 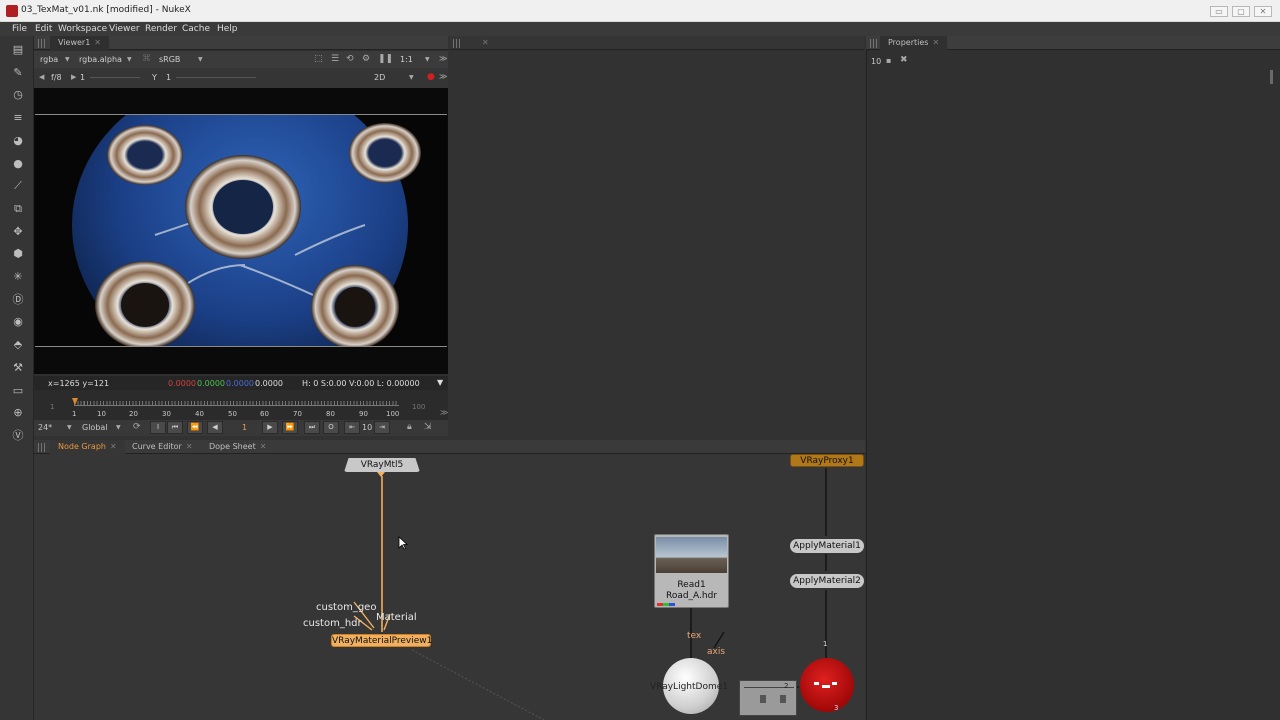 I want to click on color-icon: ◕, so click(x=18, y=141).